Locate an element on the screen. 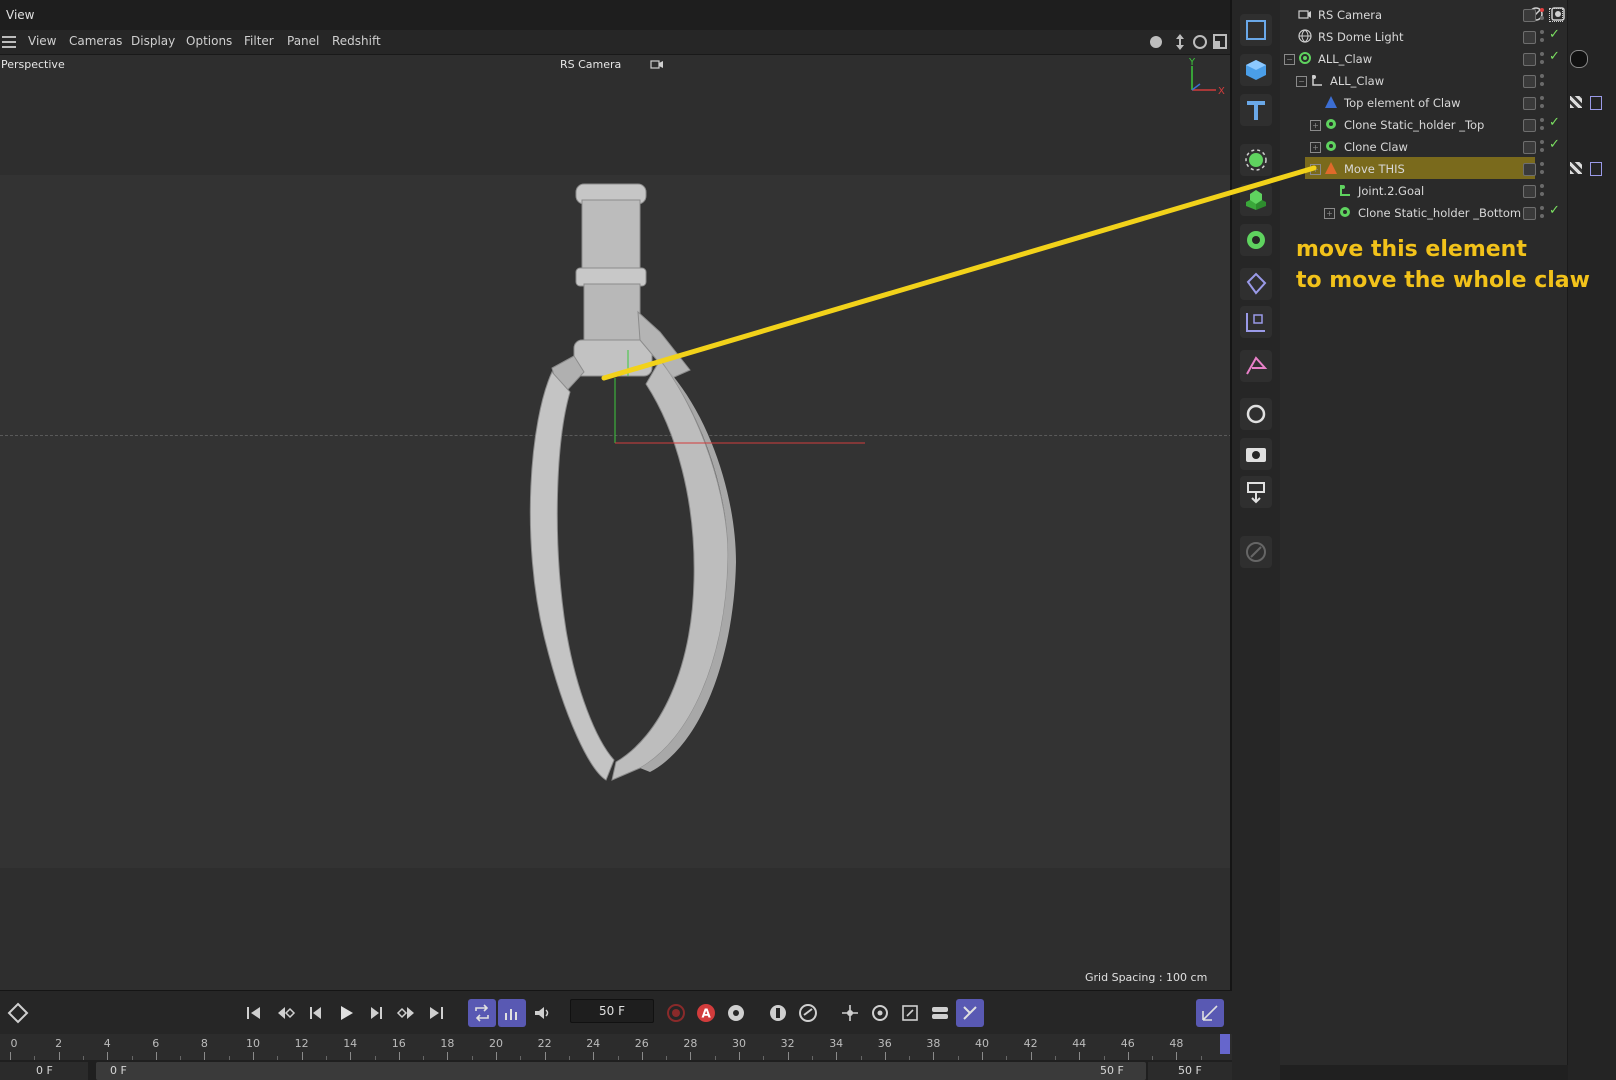 This screenshot has height=1080, width=1616. record-disabled-icon is located at coordinates (676, 1013).